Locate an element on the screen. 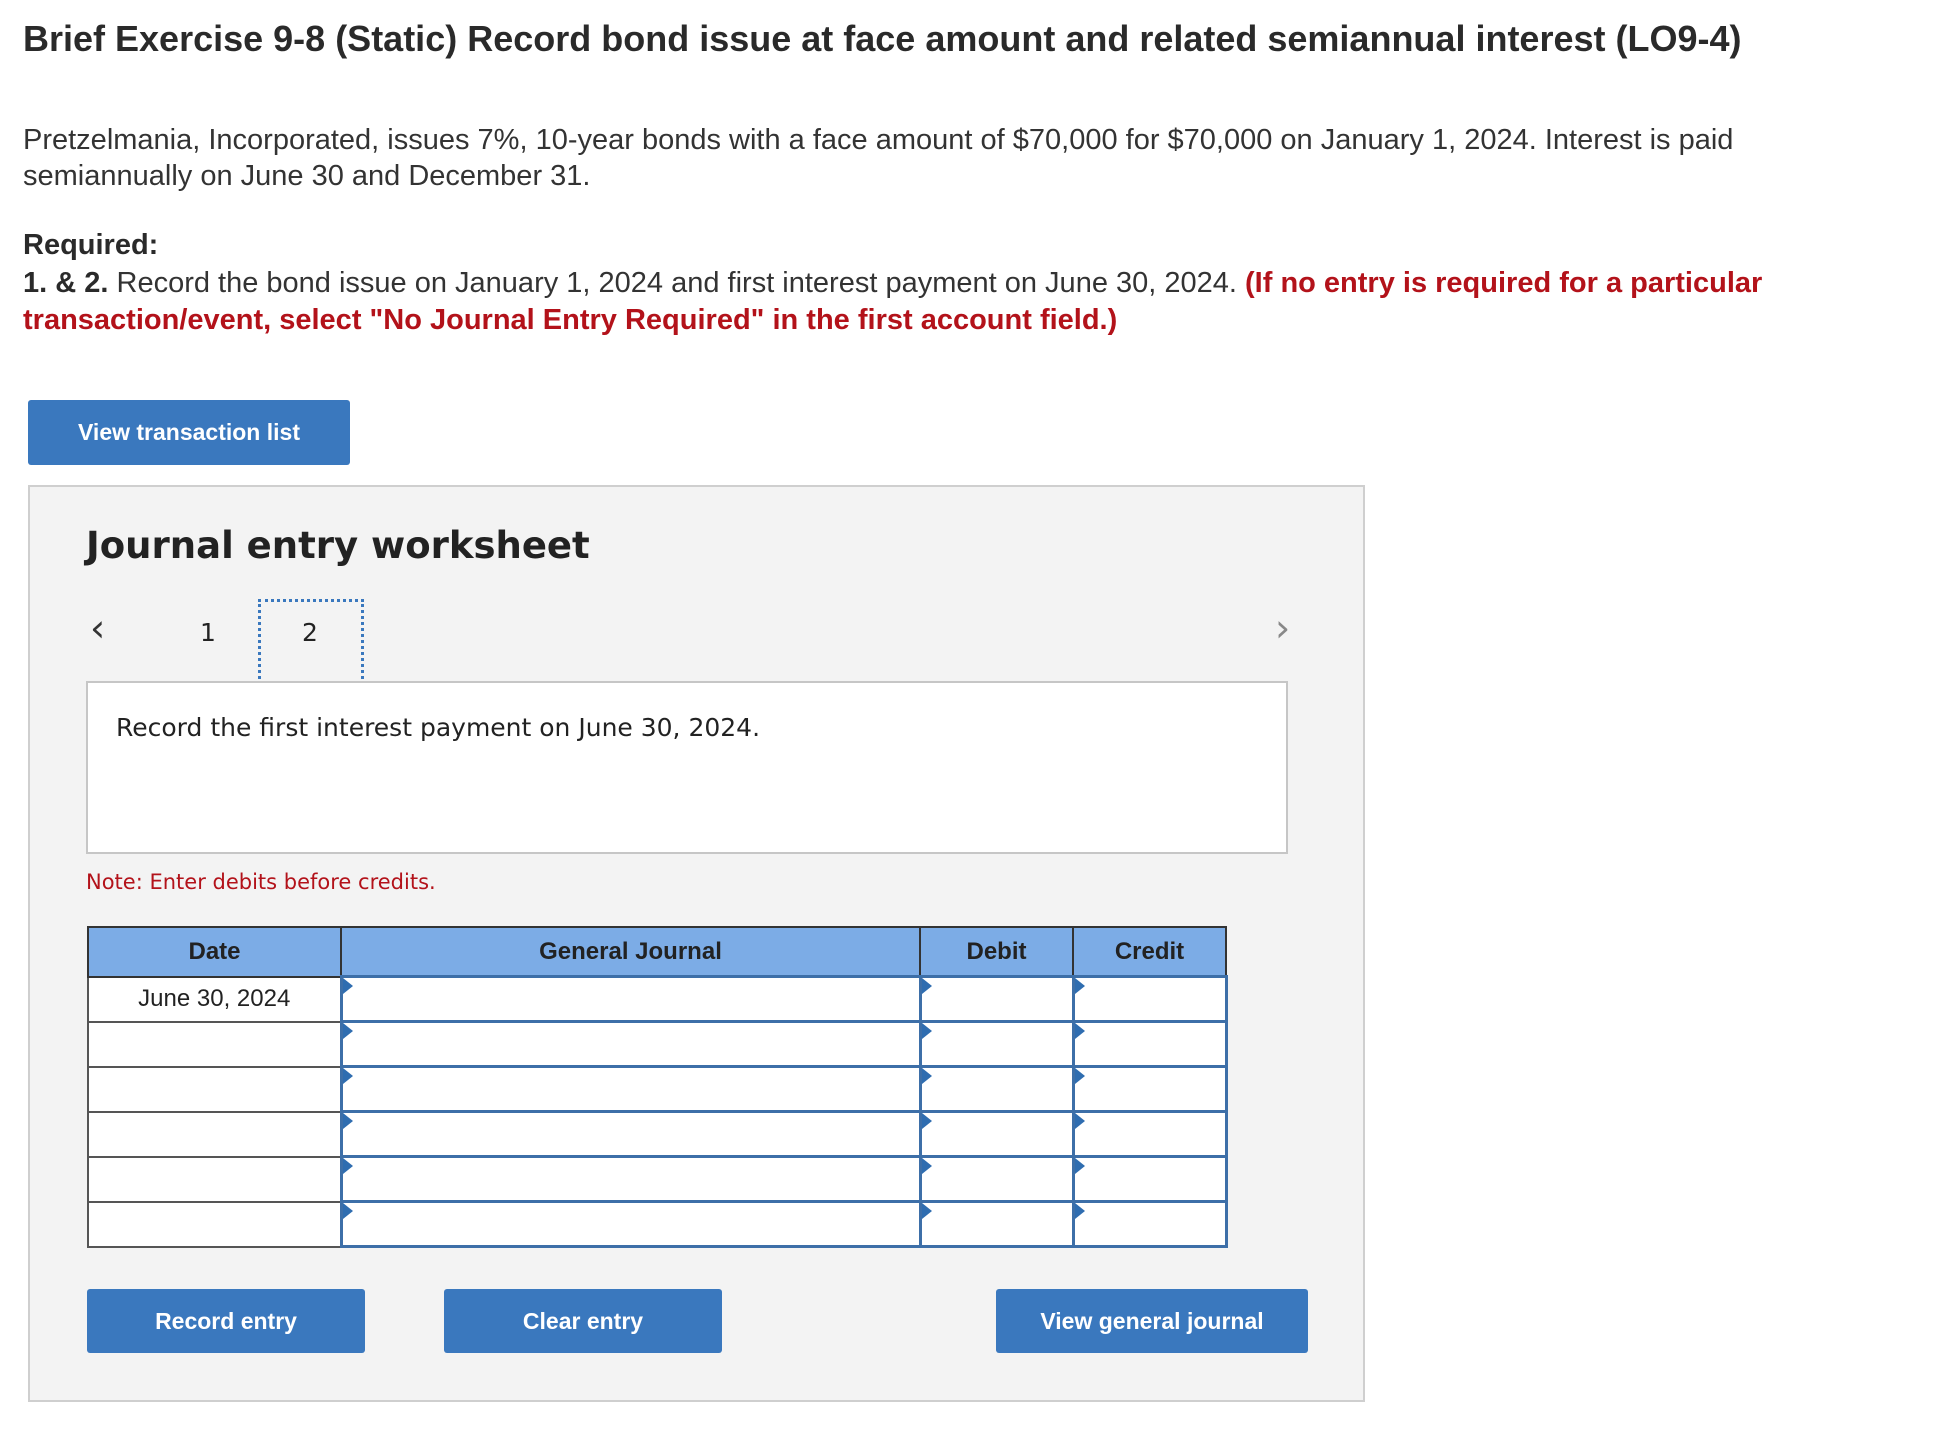  header-debit: Debit is located at coordinates (996, 952).